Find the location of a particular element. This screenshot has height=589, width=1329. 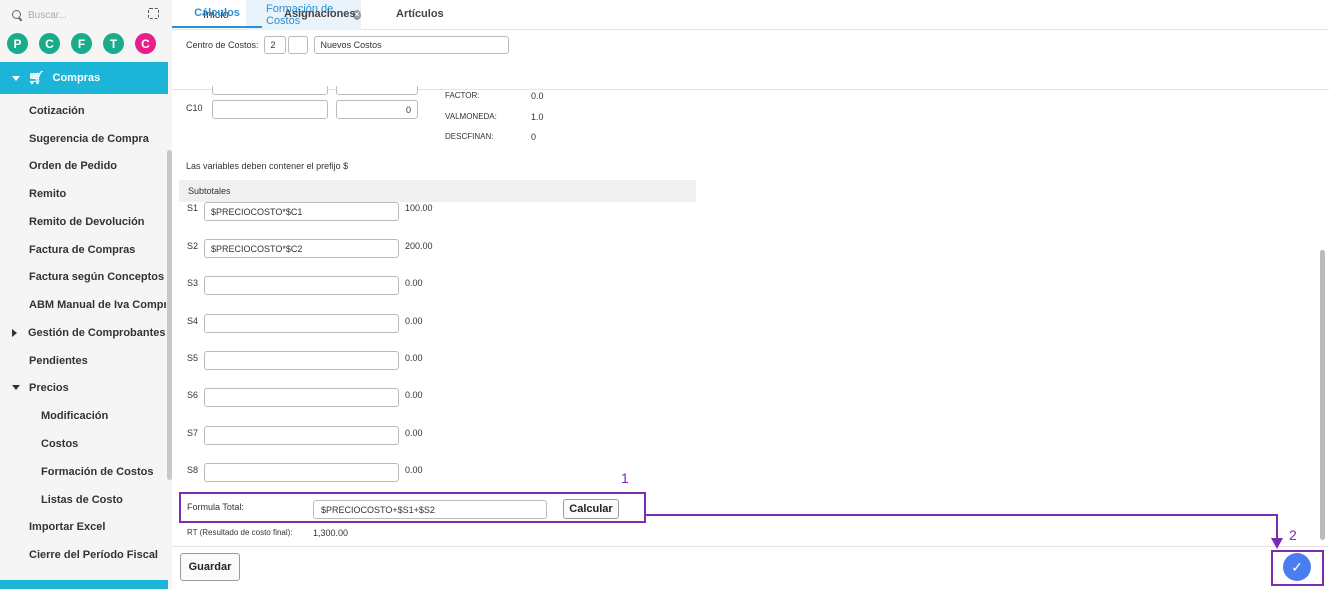

annotation-arrow is located at coordinates (964, 531).